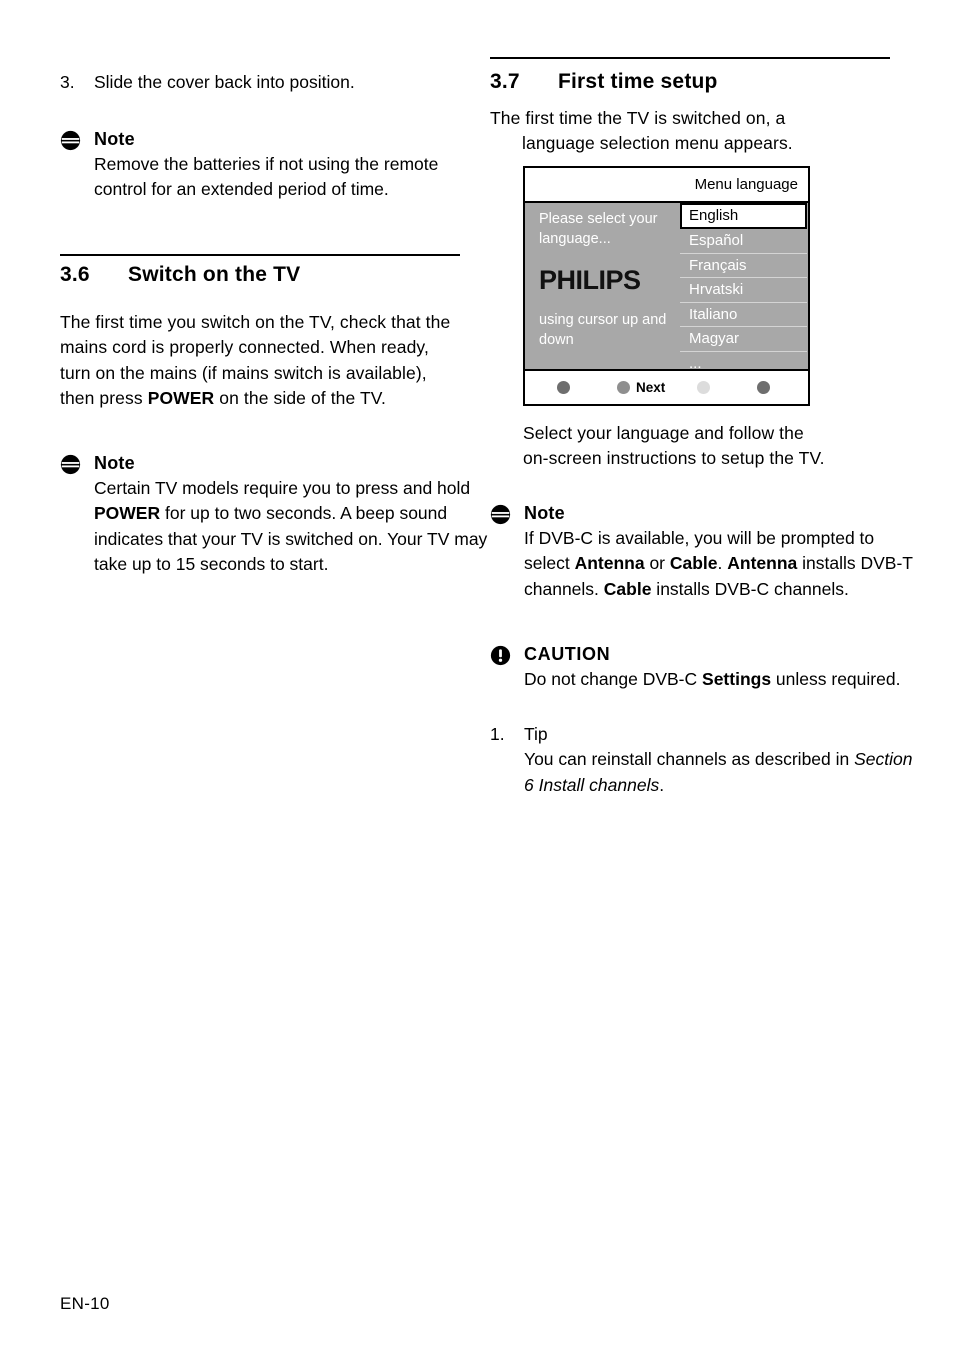 The image size is (954, 1350). I want to click on language-option-label: Magyar, so click(714, 339).